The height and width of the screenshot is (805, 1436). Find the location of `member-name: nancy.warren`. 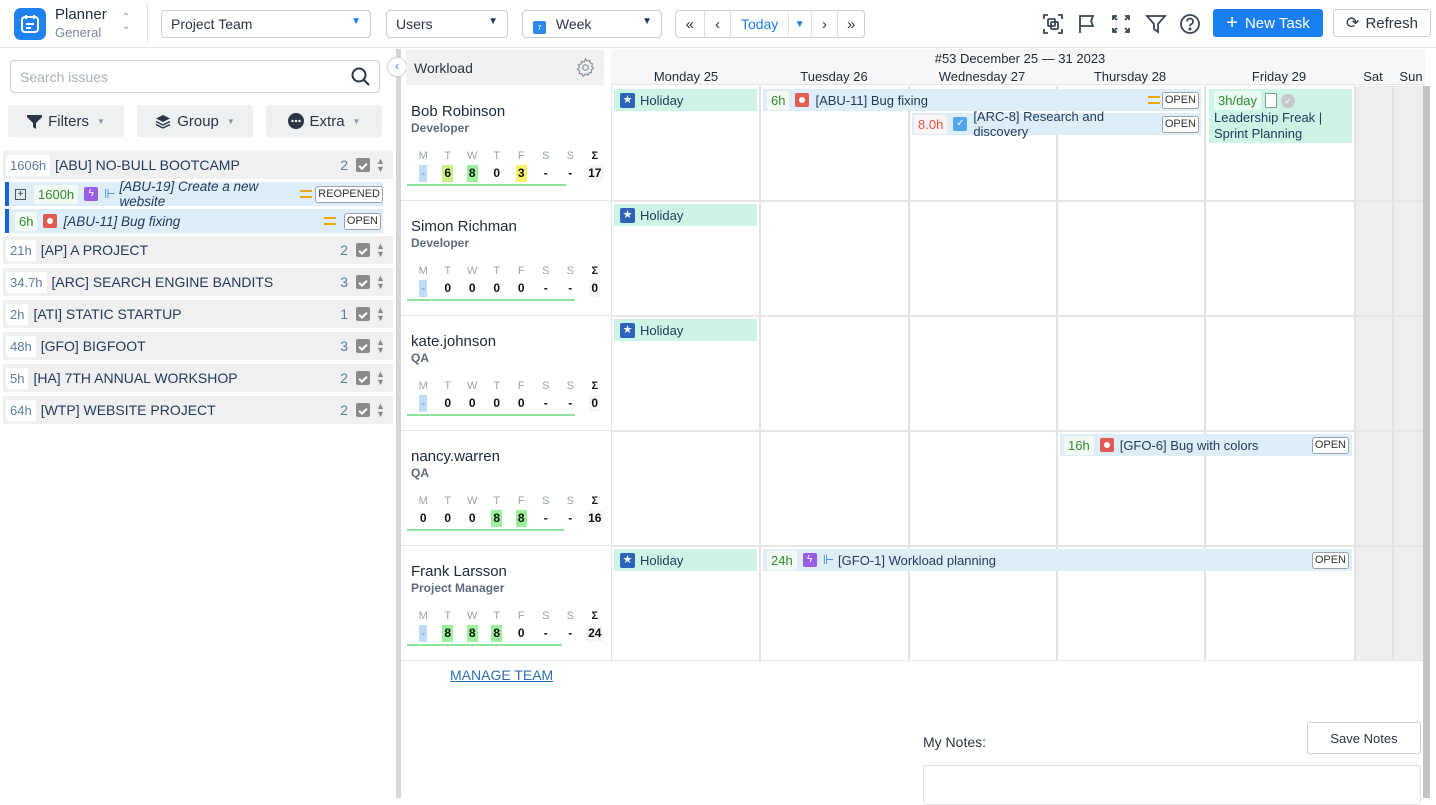

member-name: nancy.warren is located at coordinates (455, 456).